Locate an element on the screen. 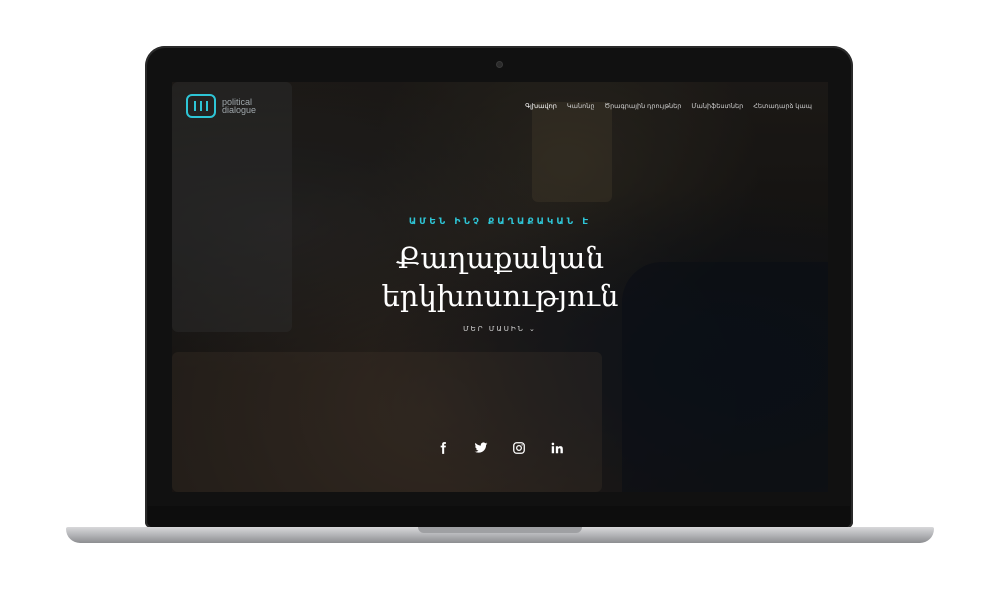 The image size is (1000, 600). laptop-bezel-bottom is located at coordinates (499, 517).